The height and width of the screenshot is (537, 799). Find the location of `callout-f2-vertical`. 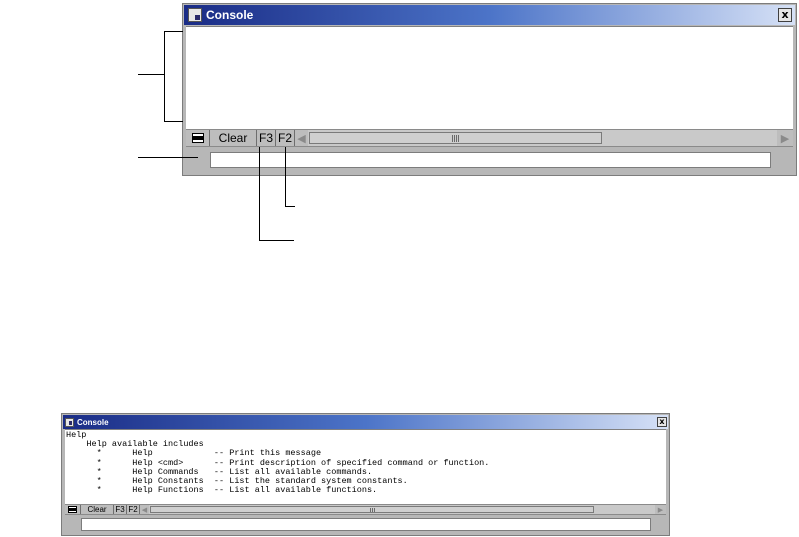

callout-f2-vertical is located at coordinates (285, 177).